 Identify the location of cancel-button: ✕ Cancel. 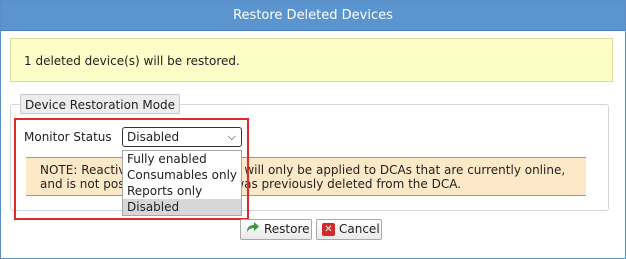
(349, 229).